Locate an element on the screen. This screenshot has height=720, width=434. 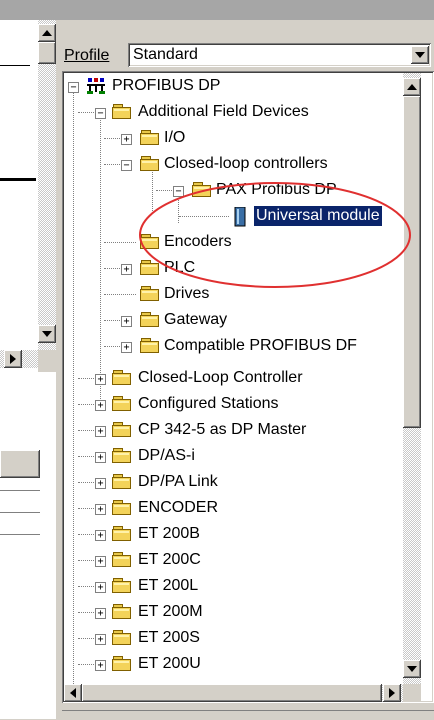
tree-item-label: ET 200M is located at coordinates (170, 611).